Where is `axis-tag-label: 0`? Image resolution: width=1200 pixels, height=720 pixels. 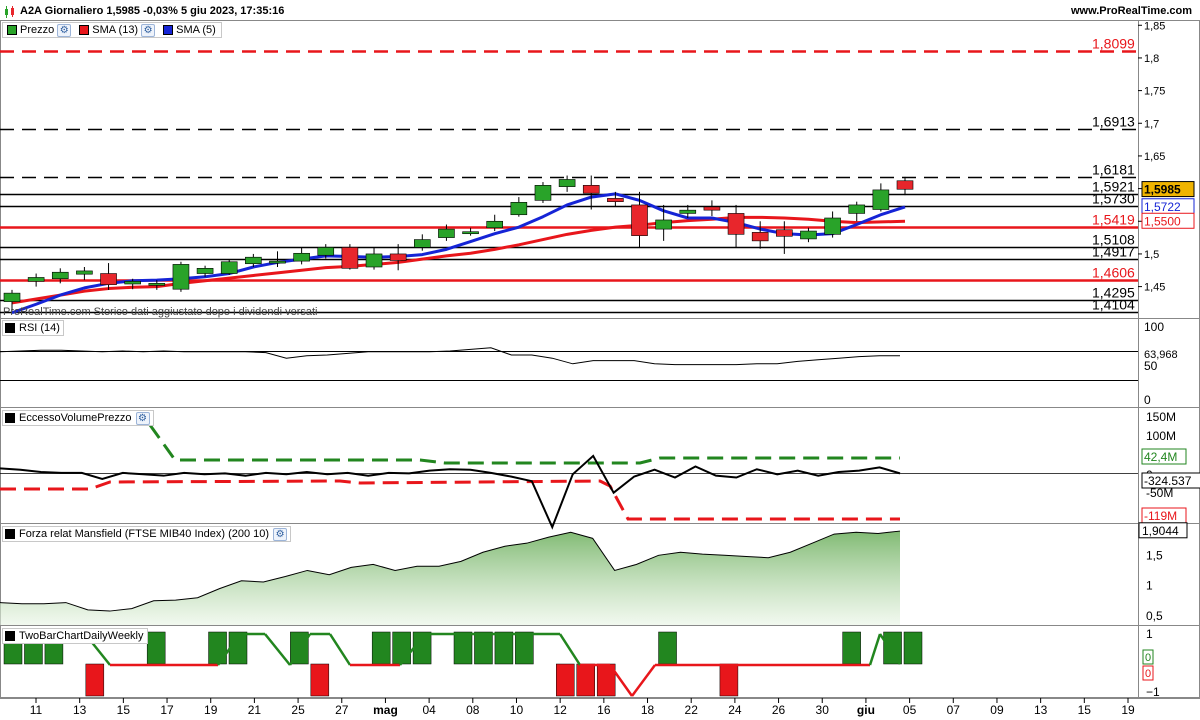 axis-tag-label: 0 is located at coordinates (1148, 658).